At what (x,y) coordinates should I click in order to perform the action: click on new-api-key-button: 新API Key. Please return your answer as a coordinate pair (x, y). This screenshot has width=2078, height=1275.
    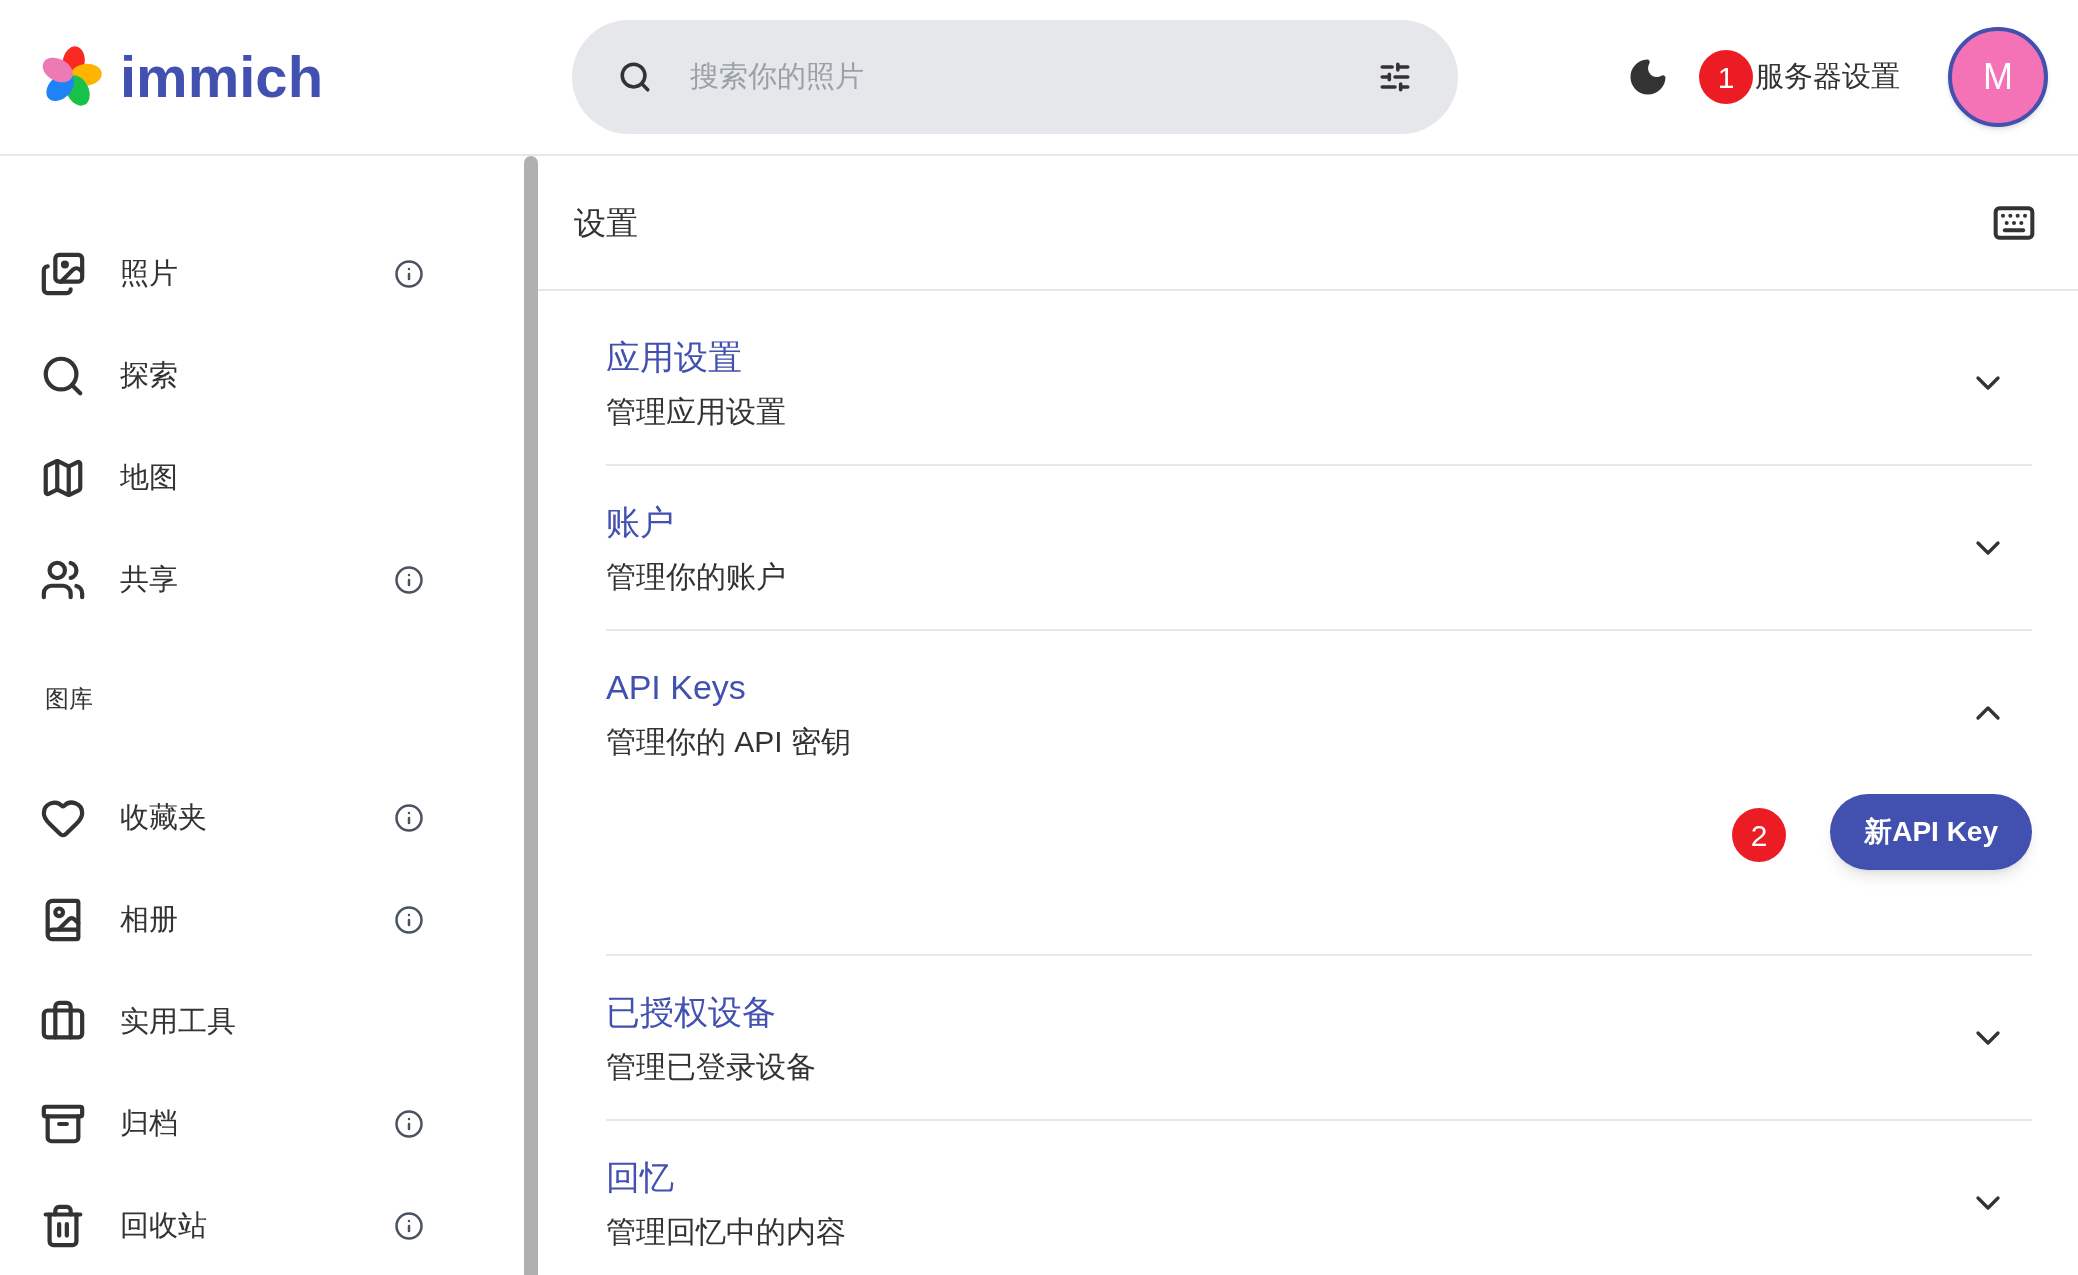
    Looking at the image, I should click on (1931, 832).